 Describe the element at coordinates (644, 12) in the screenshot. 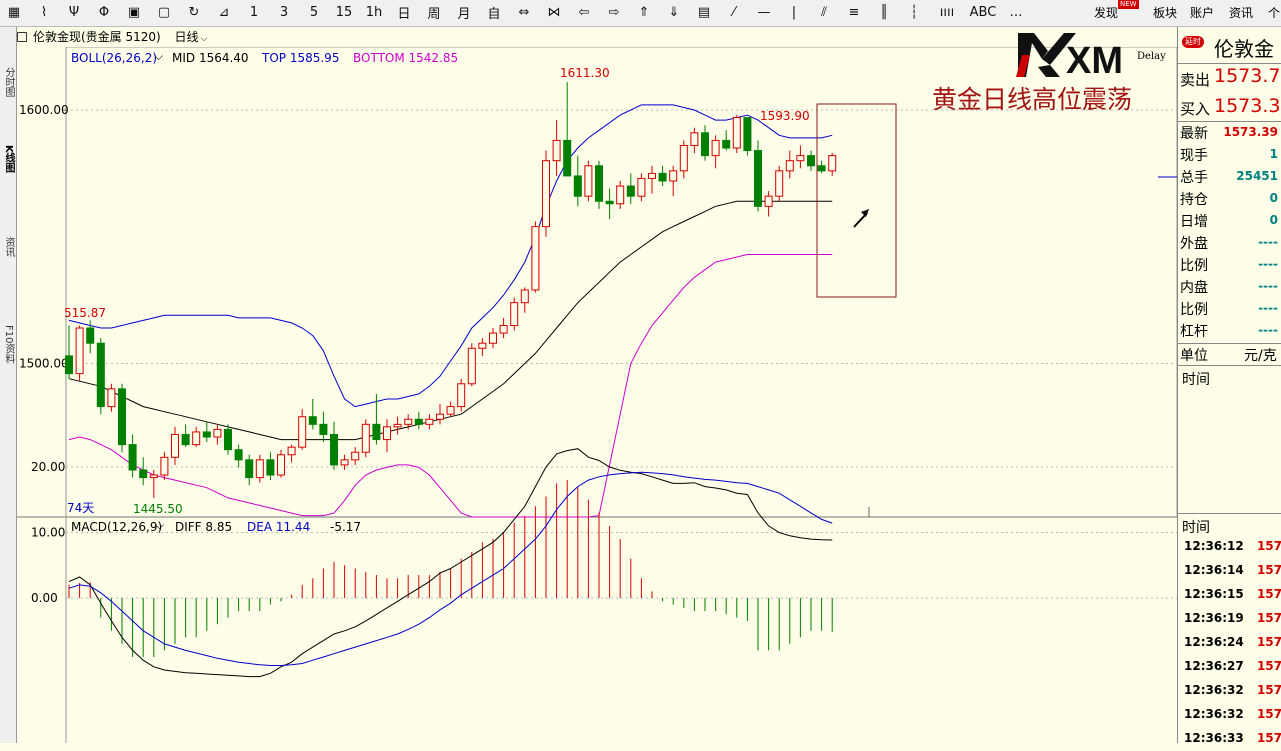

I see `toolbar-button-21: ⇑` at that location.